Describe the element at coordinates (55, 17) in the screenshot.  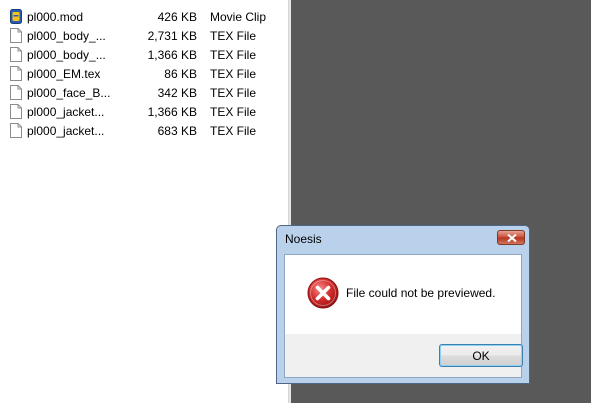
I see `file-name: pl000.mod` at that location.